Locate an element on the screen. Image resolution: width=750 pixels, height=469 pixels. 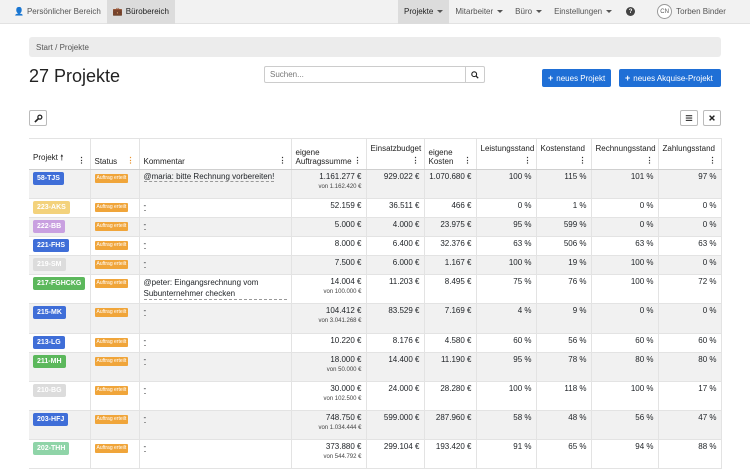
user-icon: 👤 is located at coordinates (19, 11).